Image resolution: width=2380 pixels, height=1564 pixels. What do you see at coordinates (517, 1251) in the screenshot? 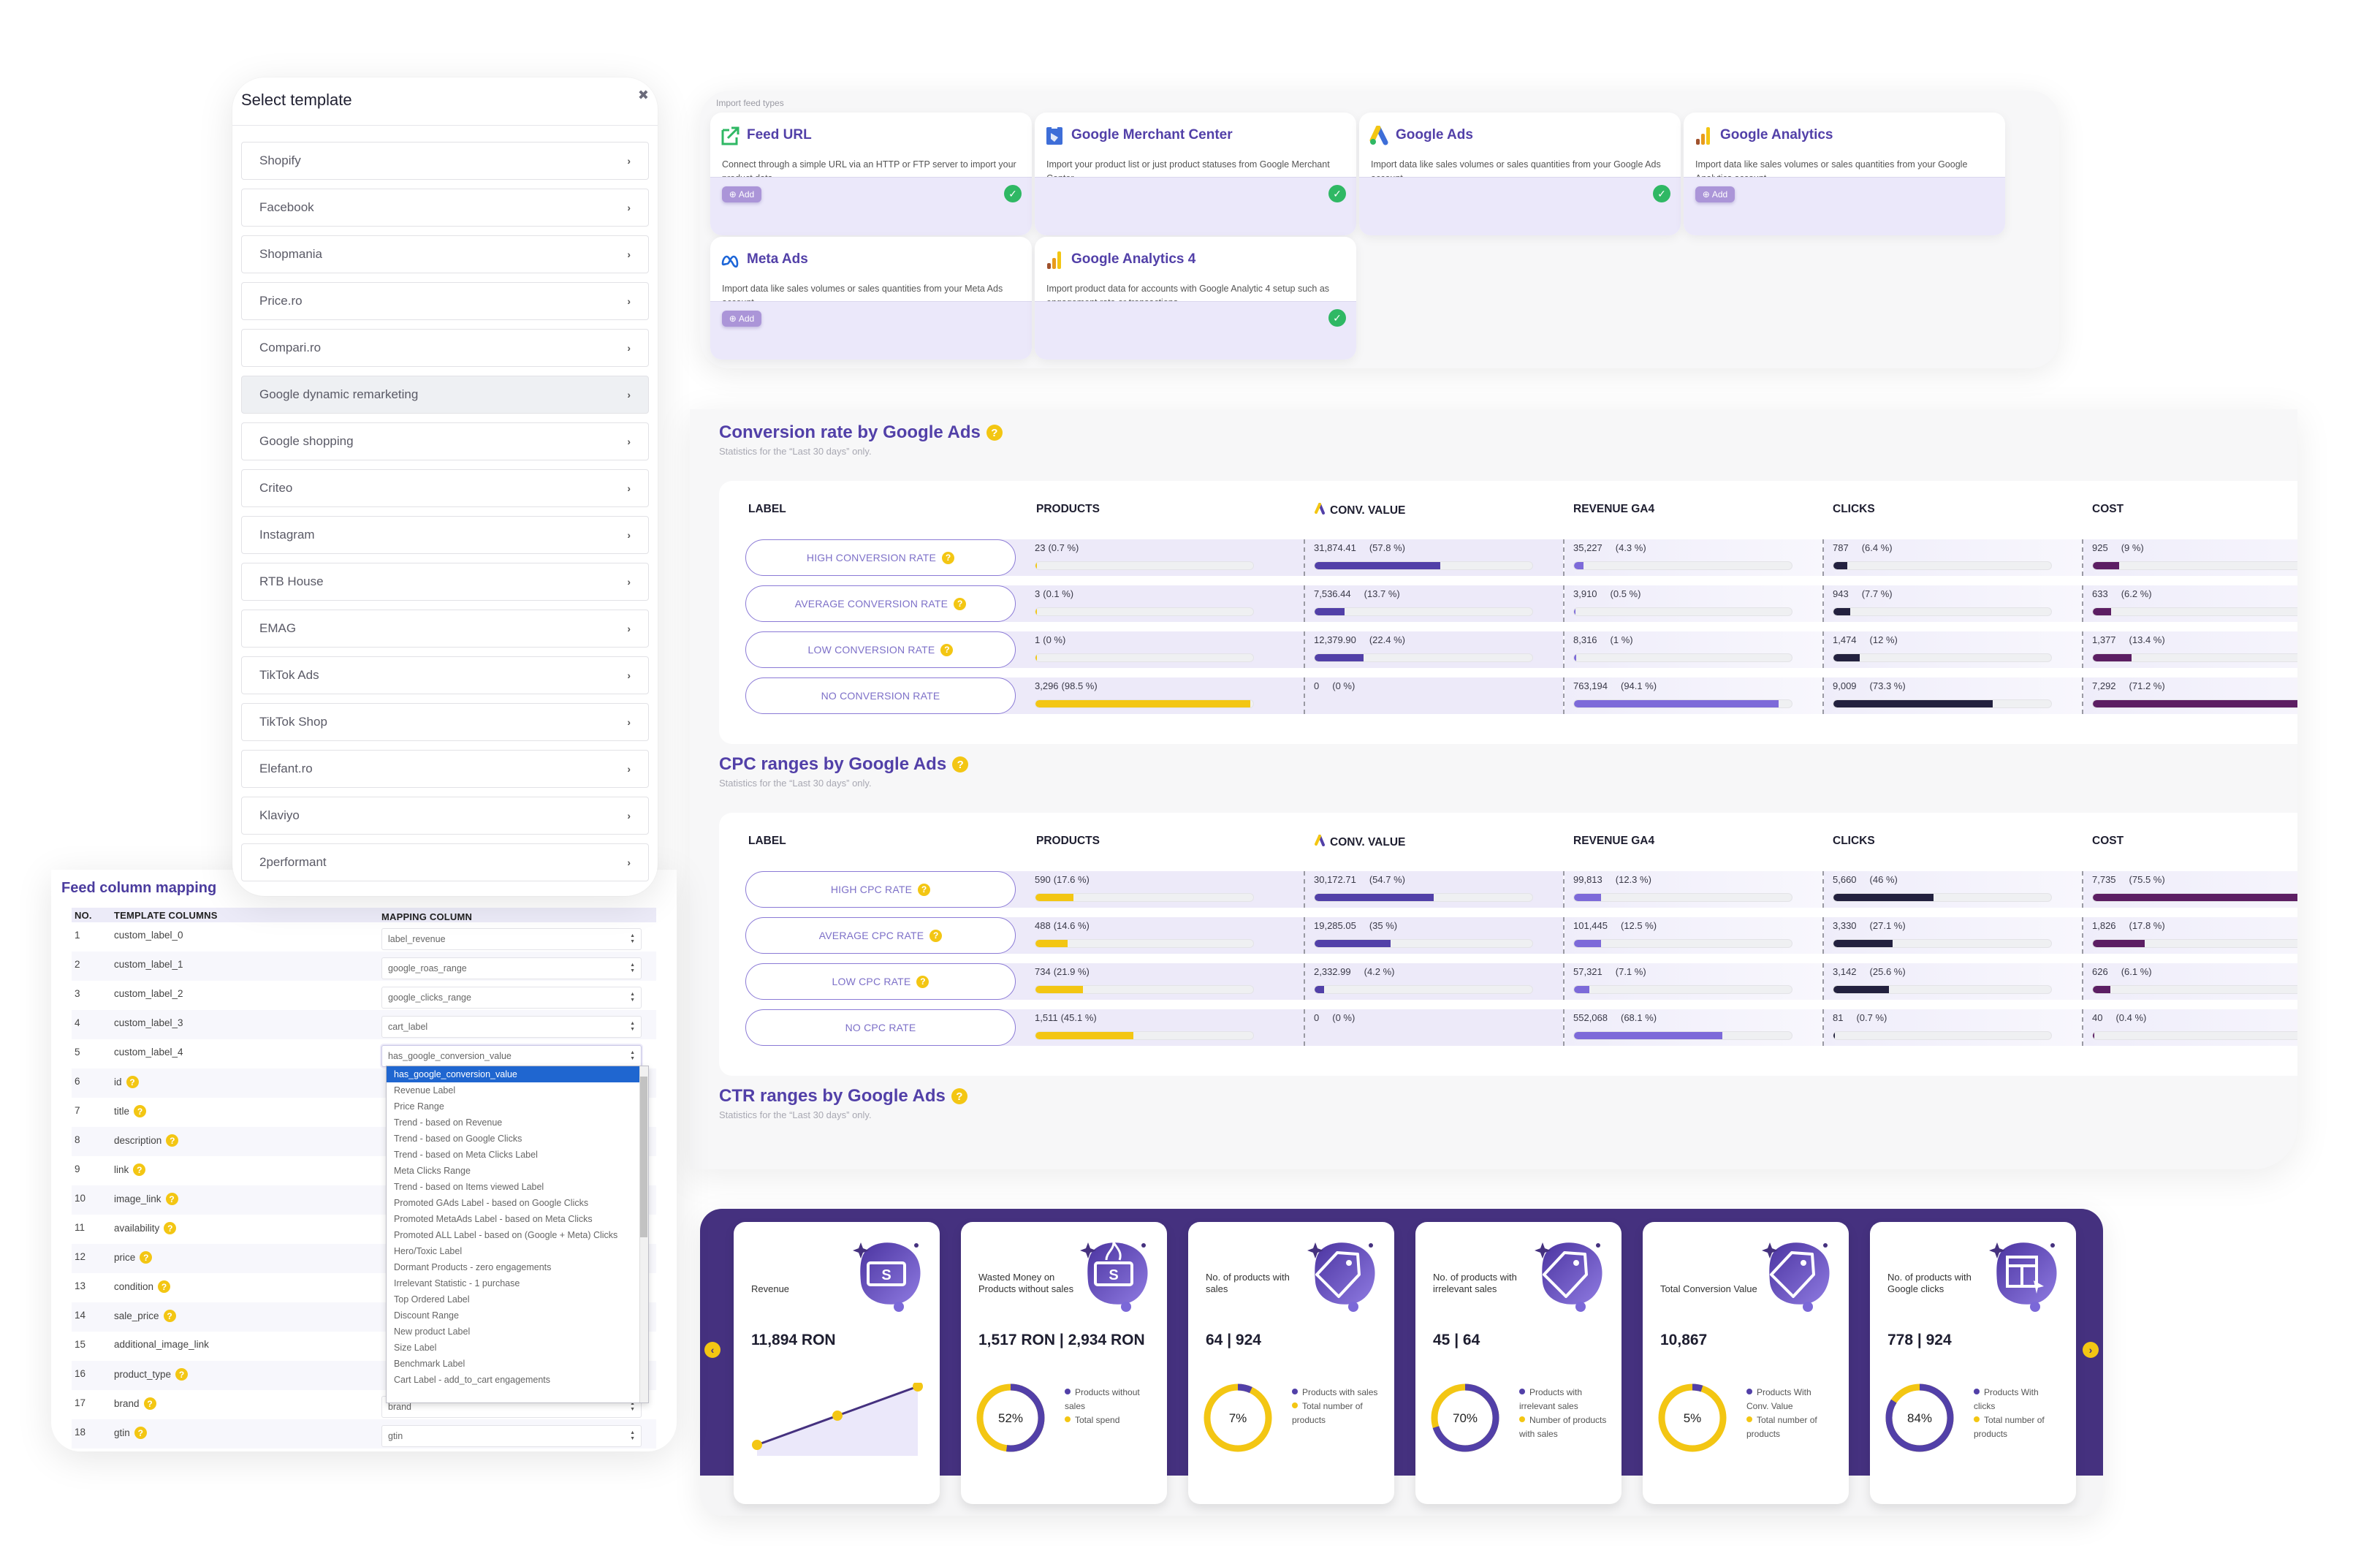
I see `dropdown-option: Hero/Toxic Label` at bounding box center [517, 1251].